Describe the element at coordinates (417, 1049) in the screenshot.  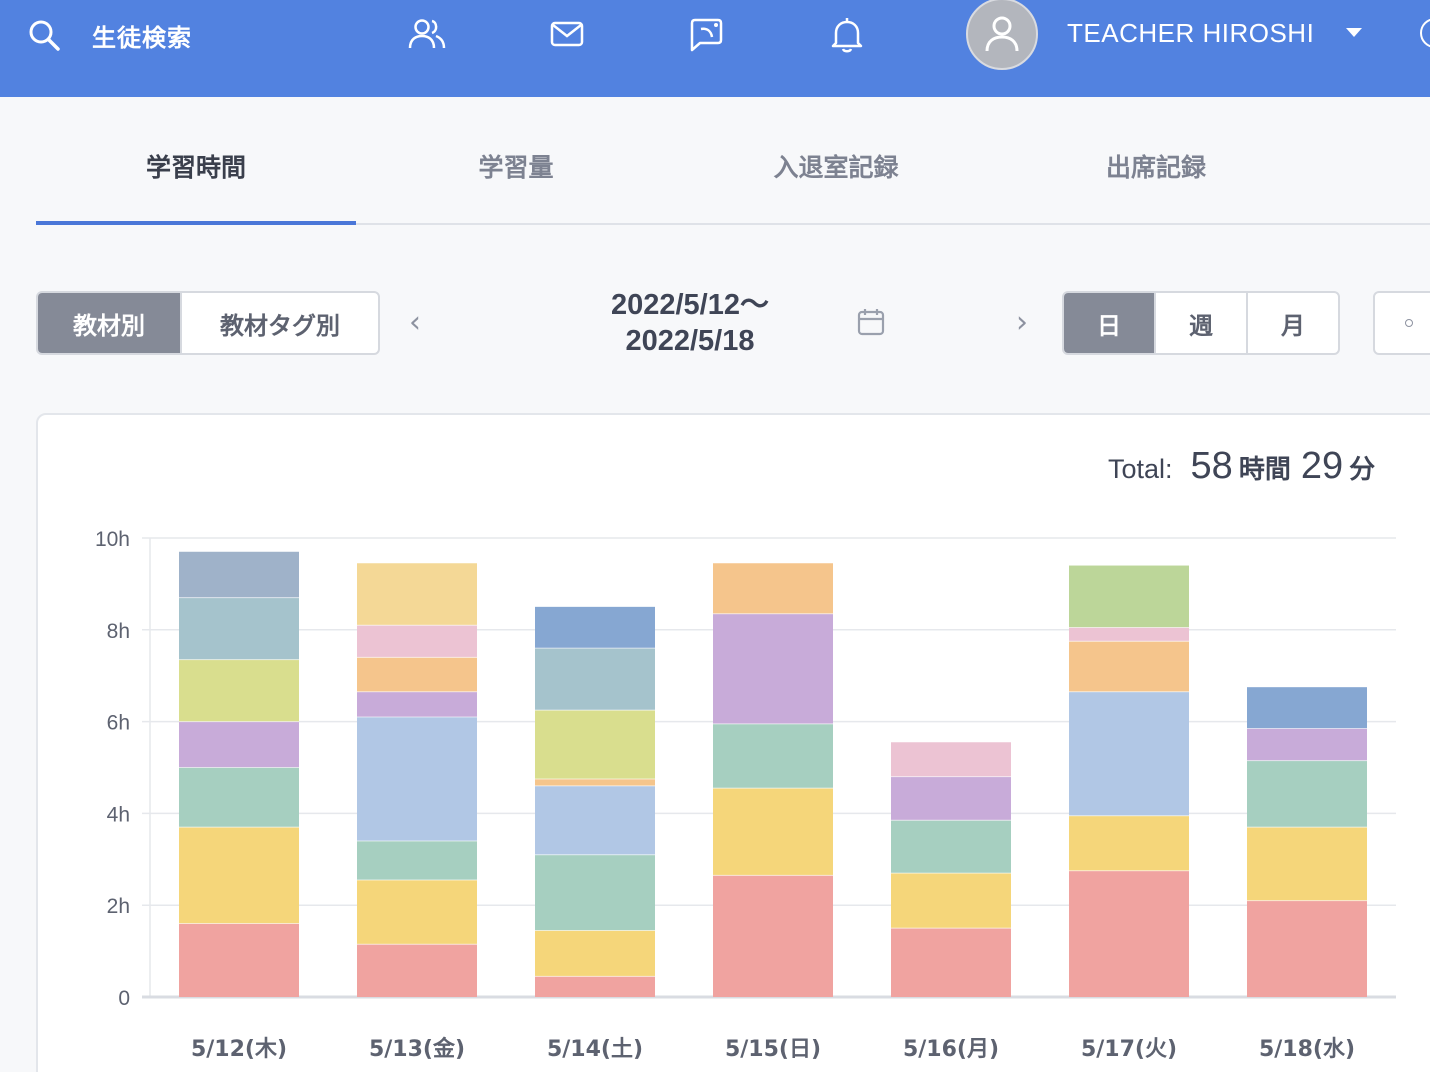
I see `x-tick-label: 5/13(金)` at that location.